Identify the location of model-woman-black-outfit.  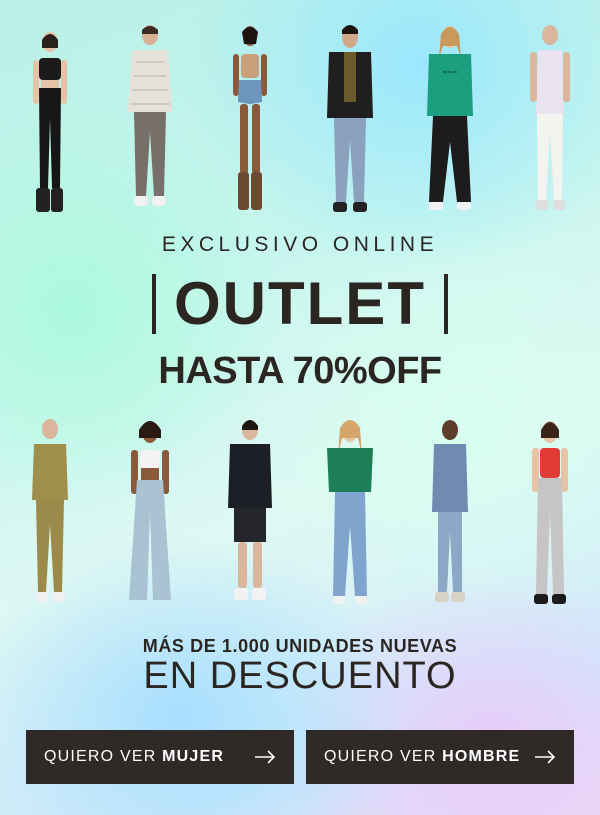
(50, 118).